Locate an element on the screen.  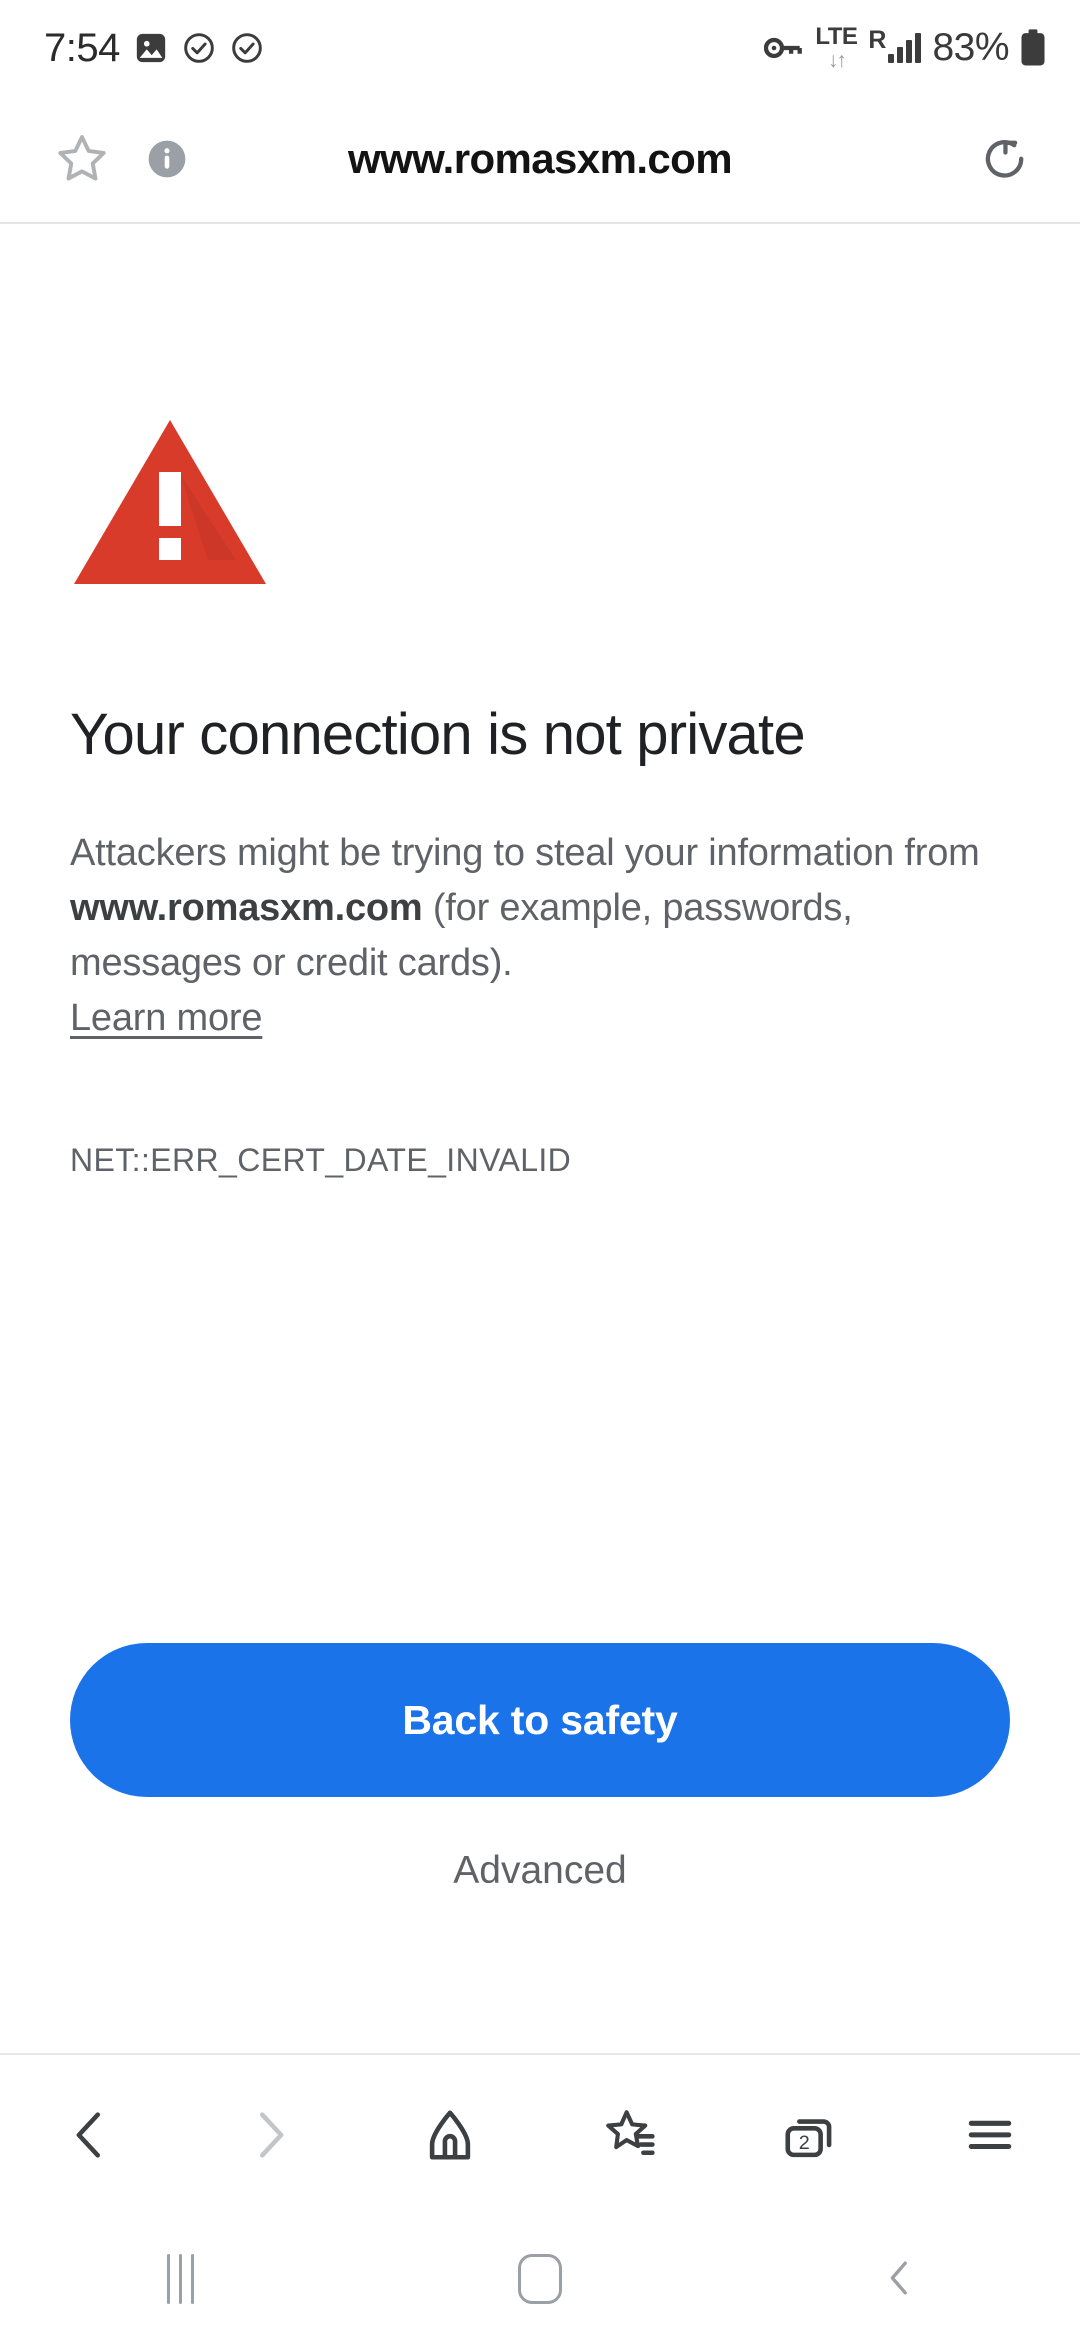
home-icon is located at coordinates (450, 2136).